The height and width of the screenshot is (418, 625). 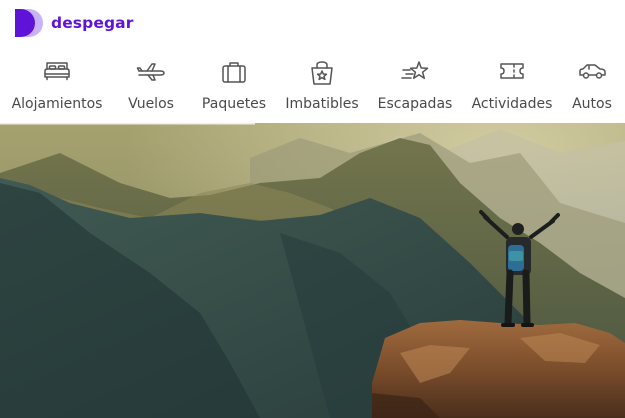 I want to click on star-bag-icon, so click(x=322, y=73).